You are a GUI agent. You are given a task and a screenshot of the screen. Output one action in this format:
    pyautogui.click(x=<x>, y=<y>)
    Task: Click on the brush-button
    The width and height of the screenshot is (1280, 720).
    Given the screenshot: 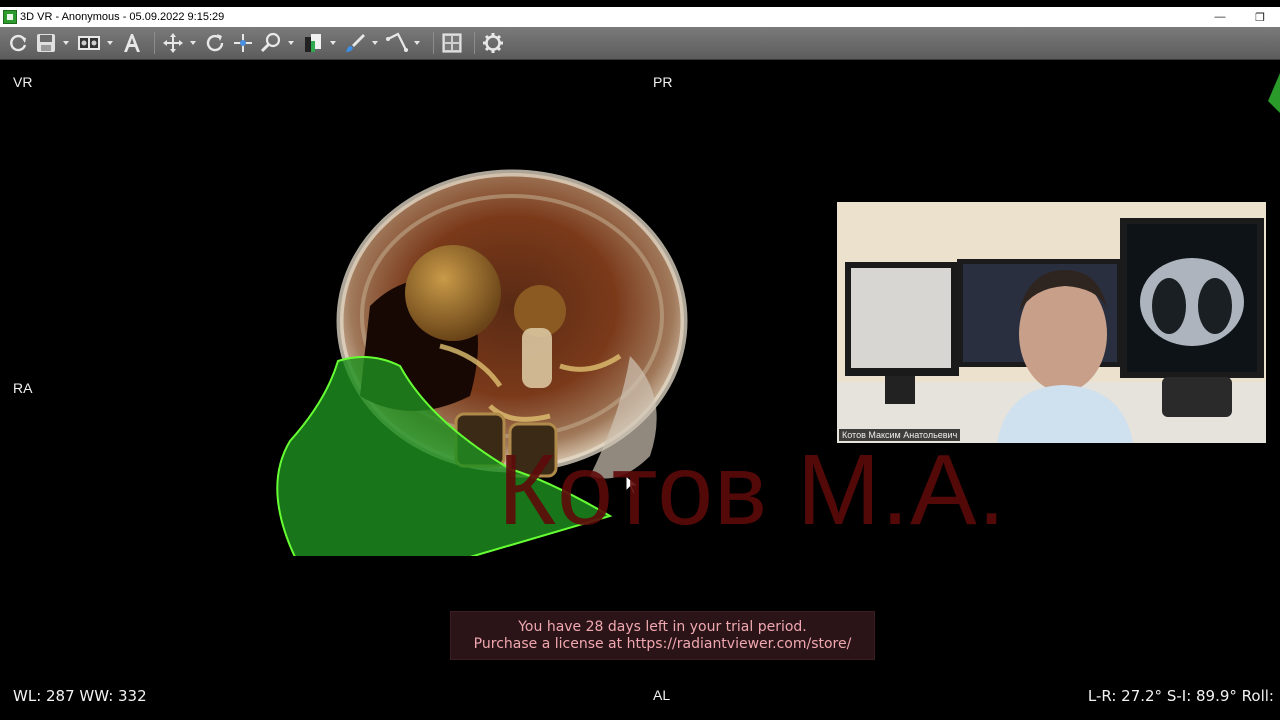 What is the action you would take?
    pyautogui.click(x=355, y=43)
    